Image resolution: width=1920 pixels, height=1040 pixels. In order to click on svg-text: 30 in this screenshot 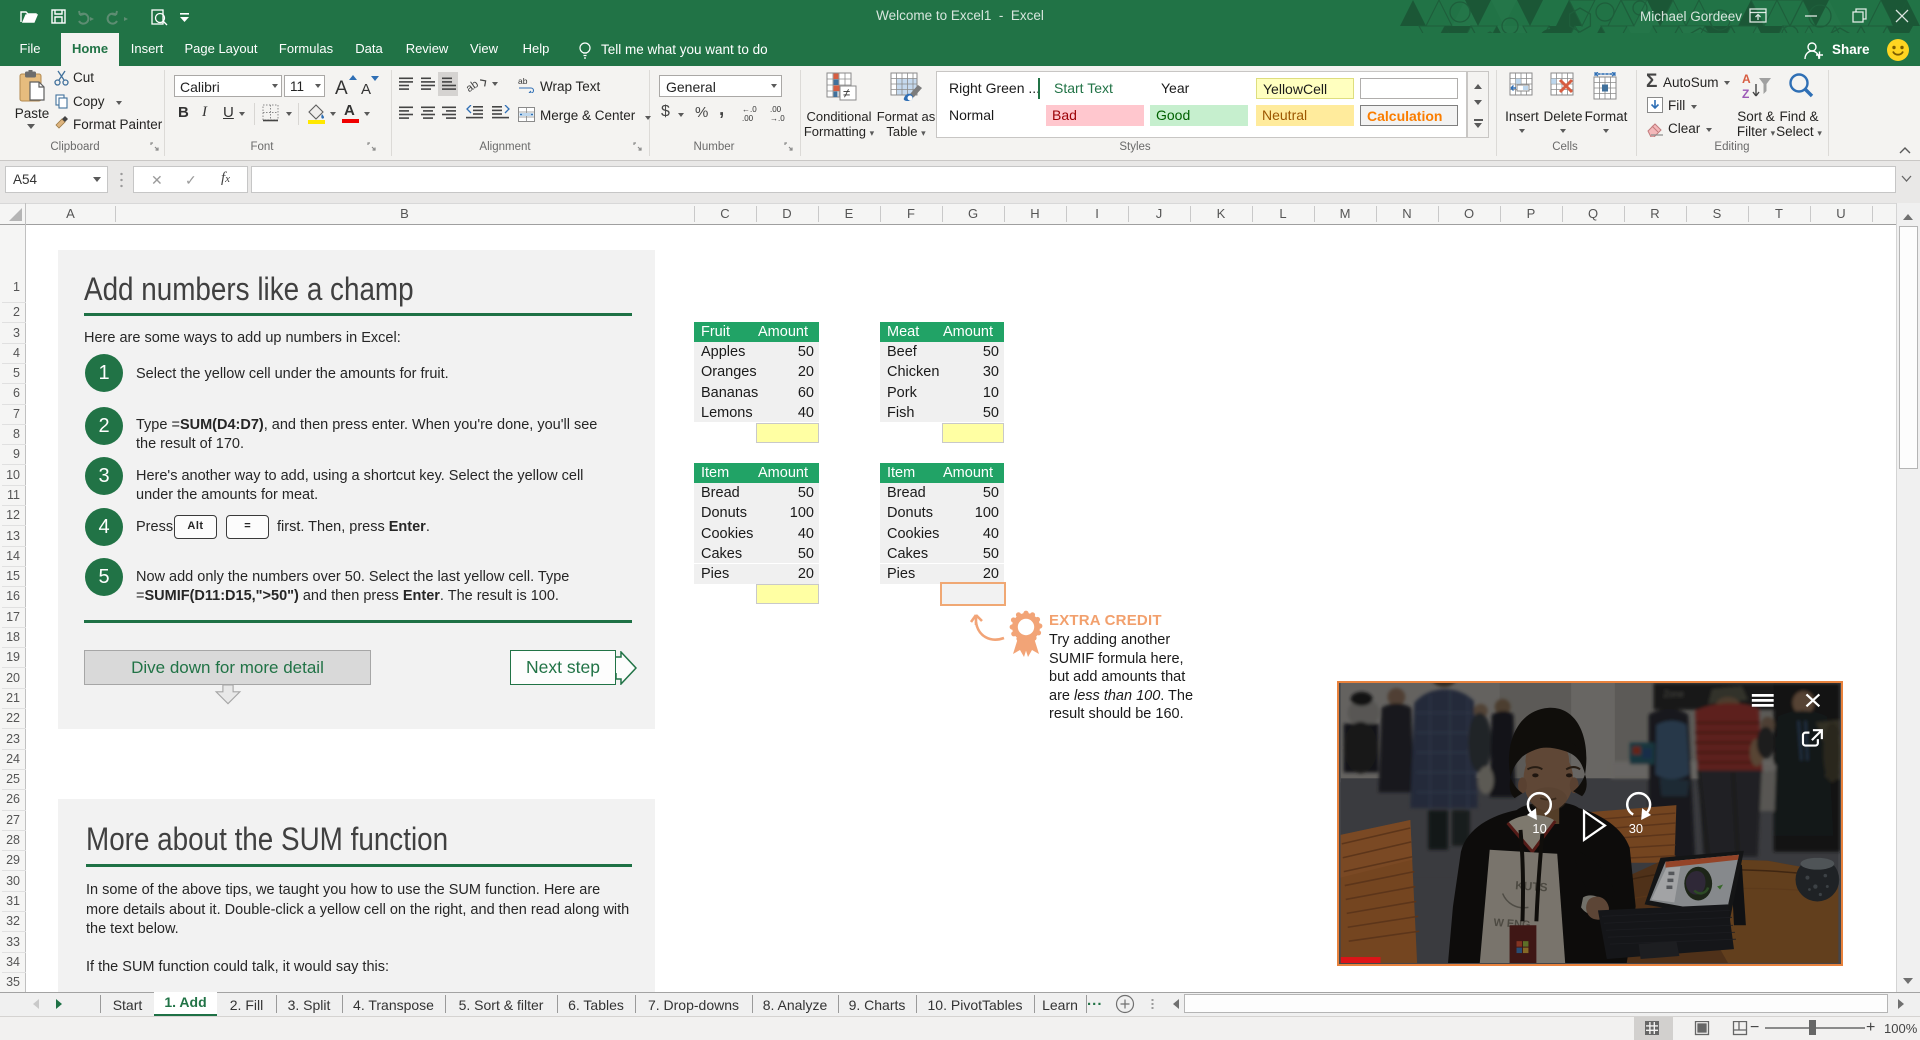, I will do `click(1636, 828)`.